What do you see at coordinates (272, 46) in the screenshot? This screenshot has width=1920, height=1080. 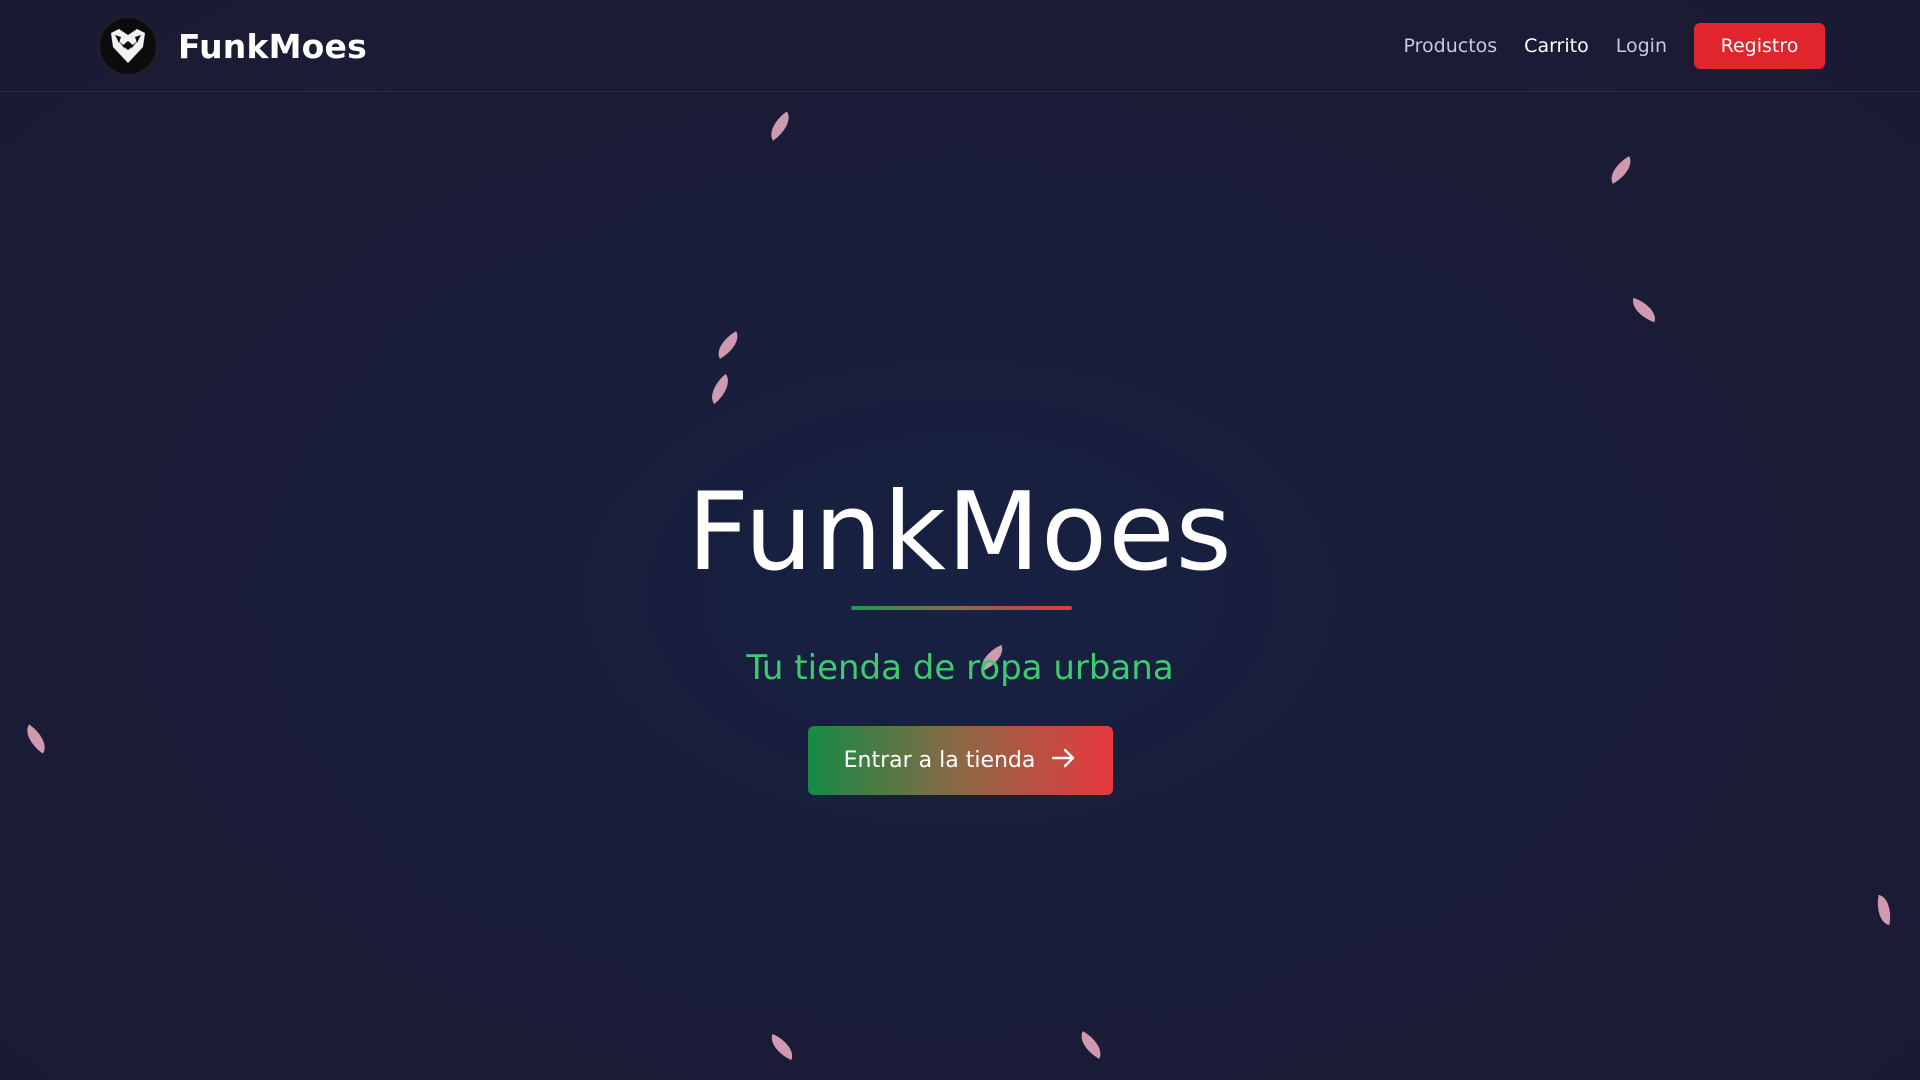 I see `brand-name: FunkMoes` at bounding box center [272, 46].